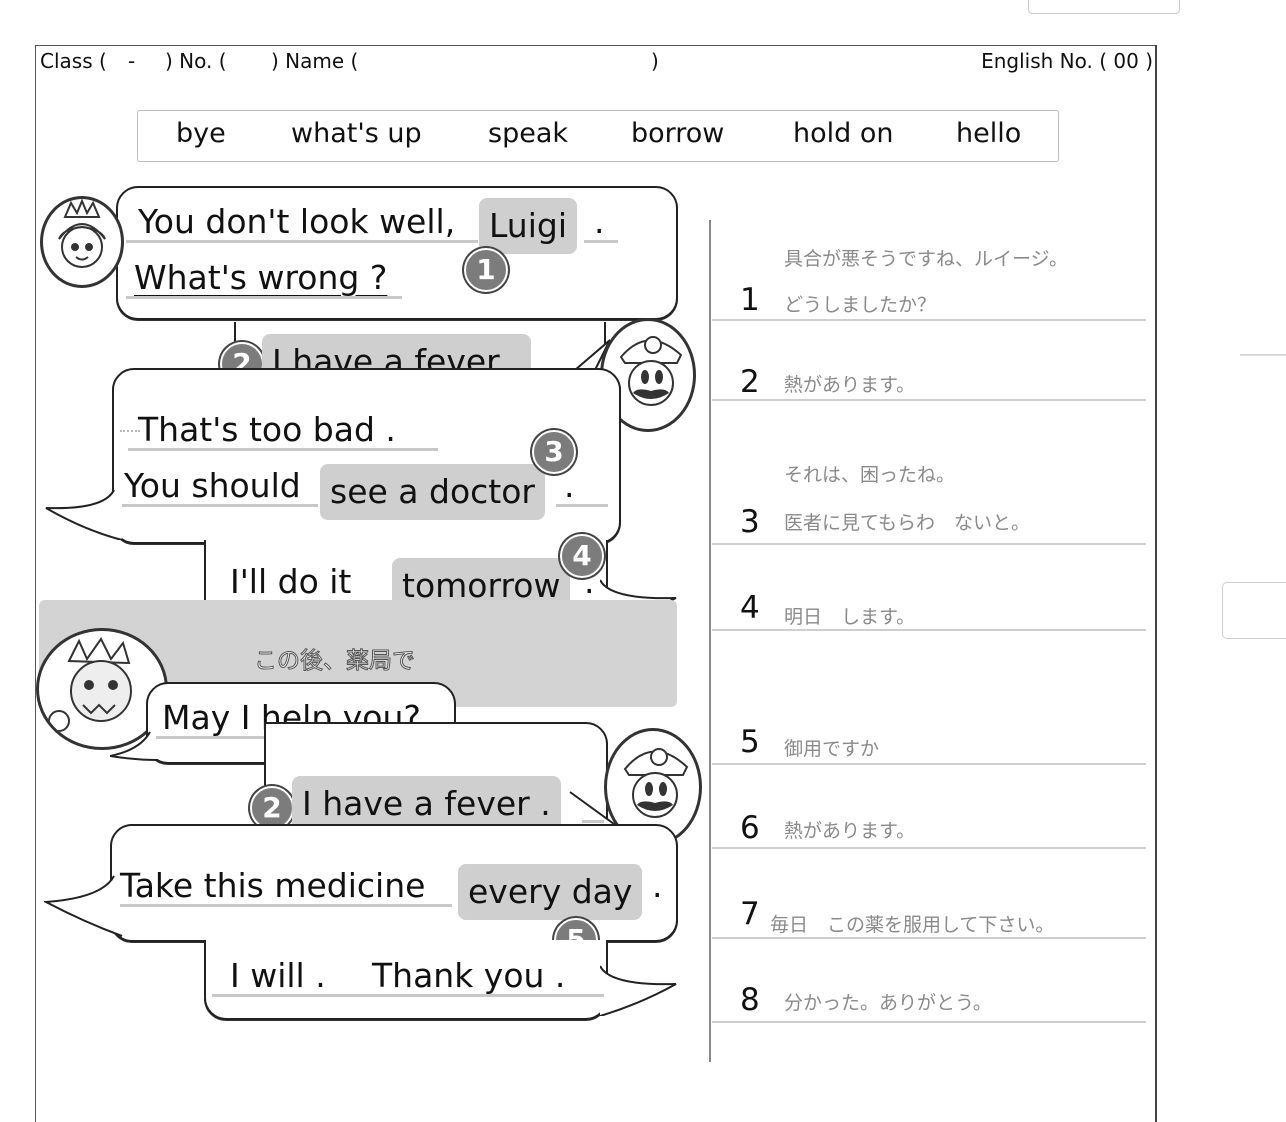 This screenshot has width=1286, height=1122. What do you see at coordinates (750, 1000) in the screenshot?
I see `row-number-8: 8` at bounding box center [750, 1000].